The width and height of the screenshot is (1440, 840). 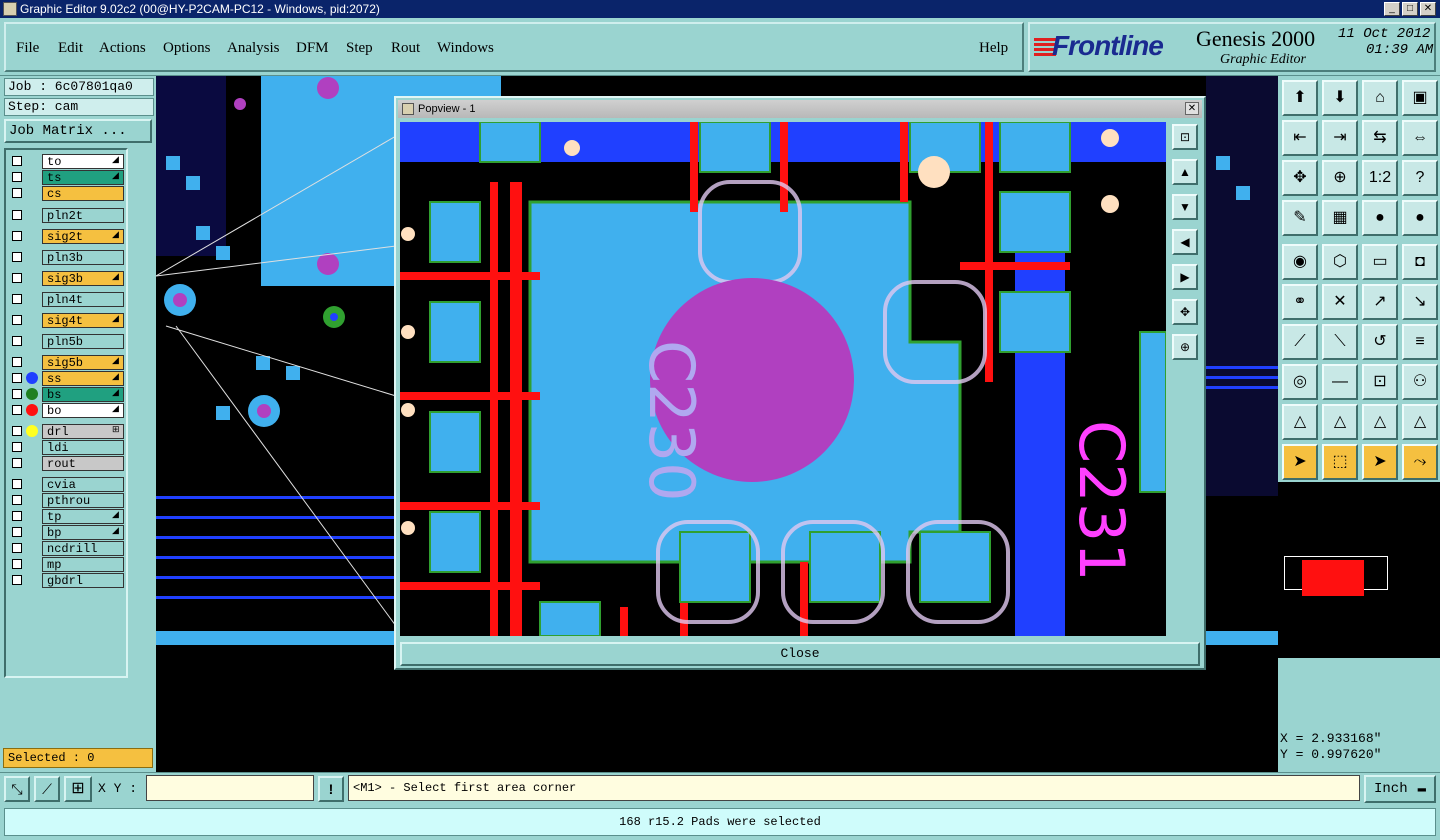 I want to click on grid-icon: ▦, so click(x=1340, y=218).